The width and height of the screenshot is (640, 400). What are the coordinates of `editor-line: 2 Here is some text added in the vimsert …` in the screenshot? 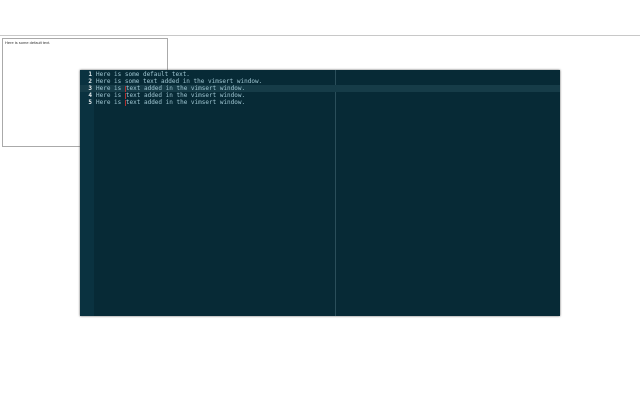 It's located at (320, 81).